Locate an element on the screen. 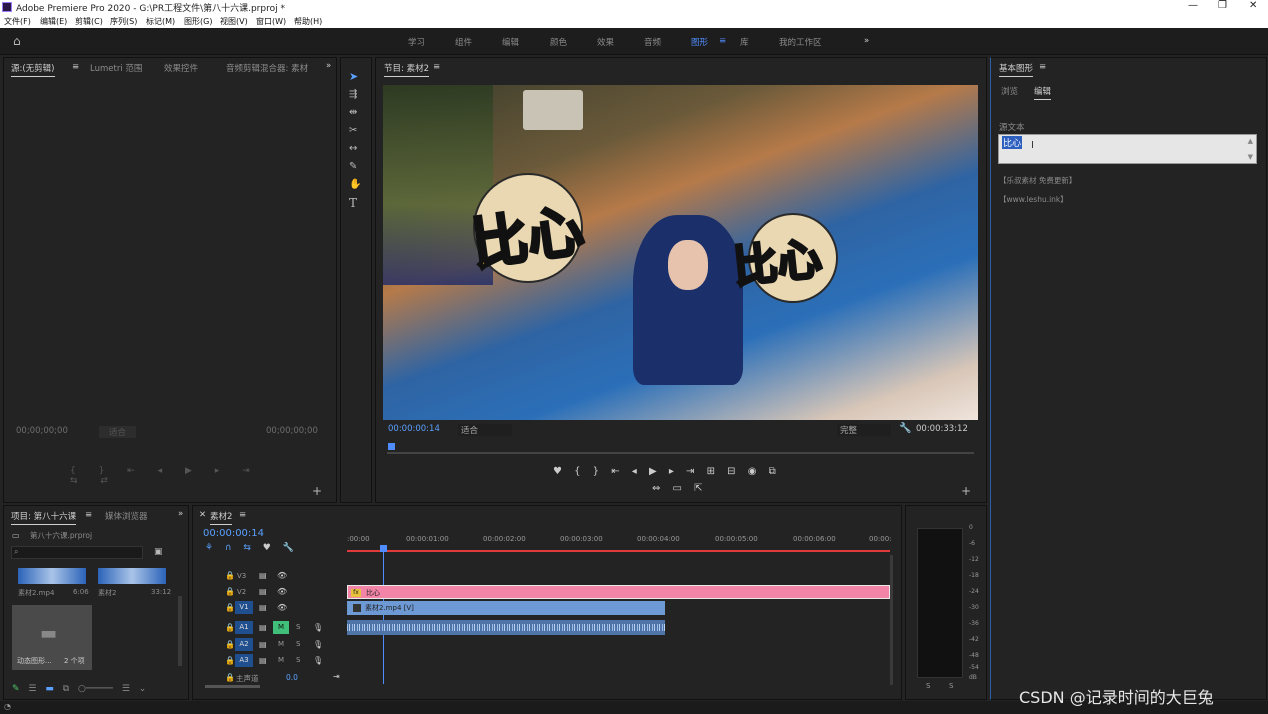  menu-clip: 剪辑(C) is located at coordinates (89, 21).